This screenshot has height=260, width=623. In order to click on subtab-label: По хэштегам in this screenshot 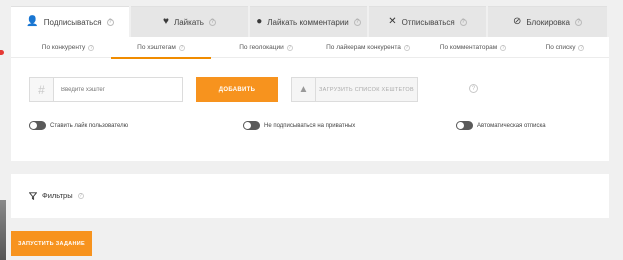, I will do `click(156, 47)`.